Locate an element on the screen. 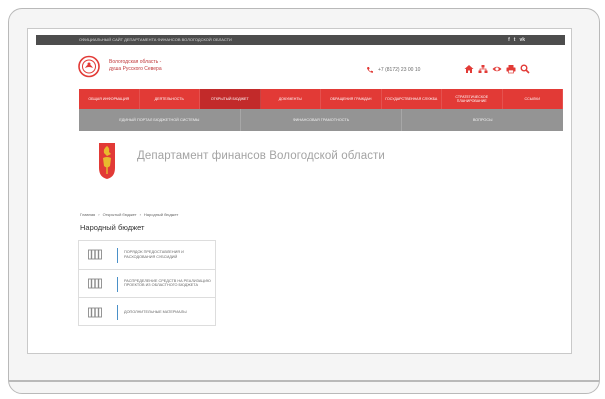  vk-icon: vk is located at coordinates (522, 40).